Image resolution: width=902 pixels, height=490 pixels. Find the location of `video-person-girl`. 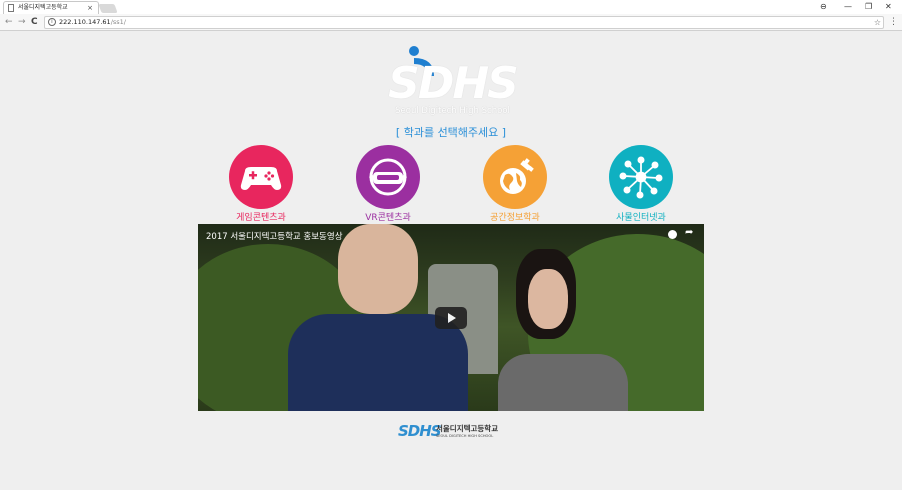

video-person-girl is located at coordinates (563, 382).